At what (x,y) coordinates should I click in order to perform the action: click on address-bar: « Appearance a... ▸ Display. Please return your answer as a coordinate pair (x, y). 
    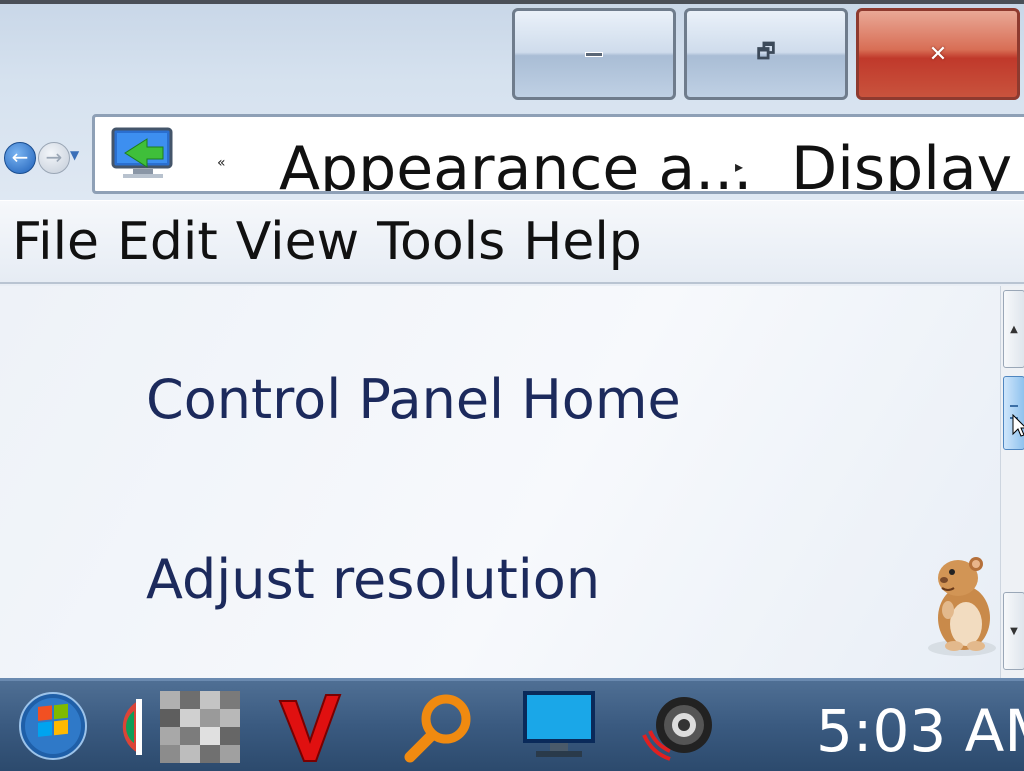
    Looking at the image, I should click on (558, 154).